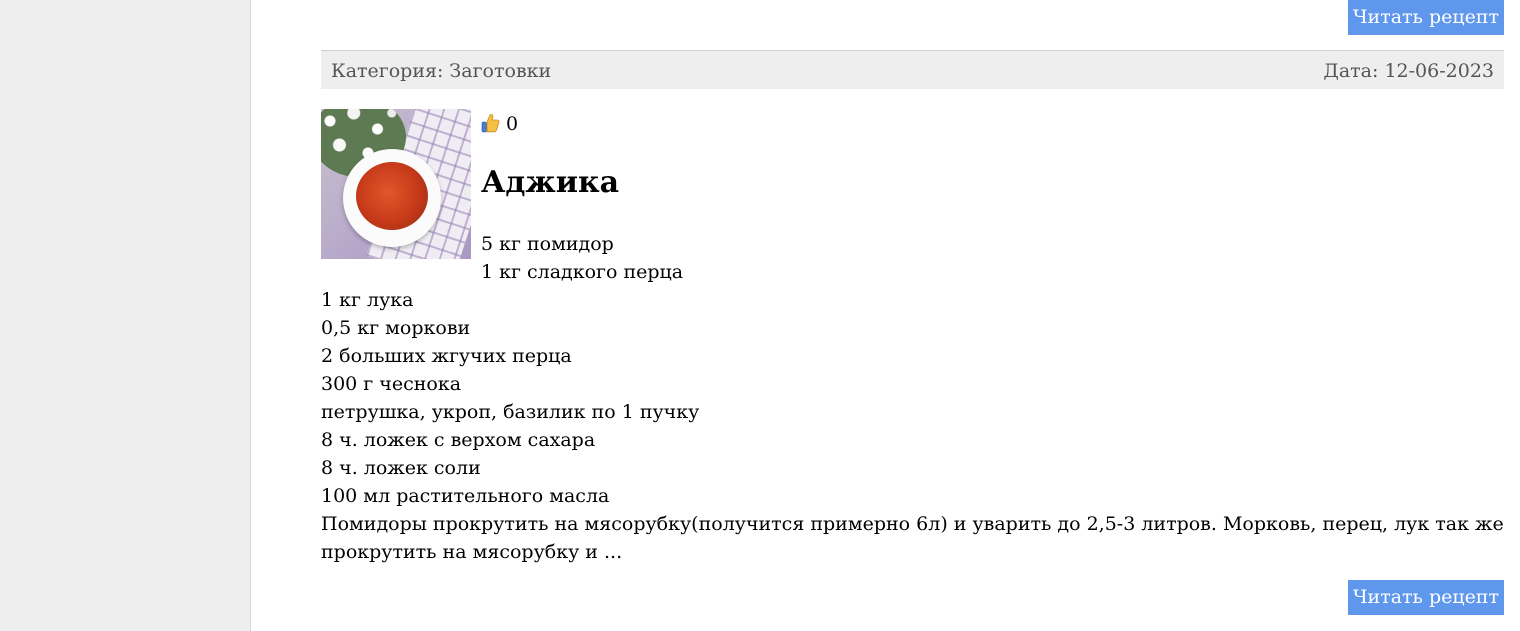  What do you see at coordinates (510, 412) in the screenshot?
I see `ingredient-line: петрушка, укроп, базилик по 1 пучку` at bounding box center [510, 412].